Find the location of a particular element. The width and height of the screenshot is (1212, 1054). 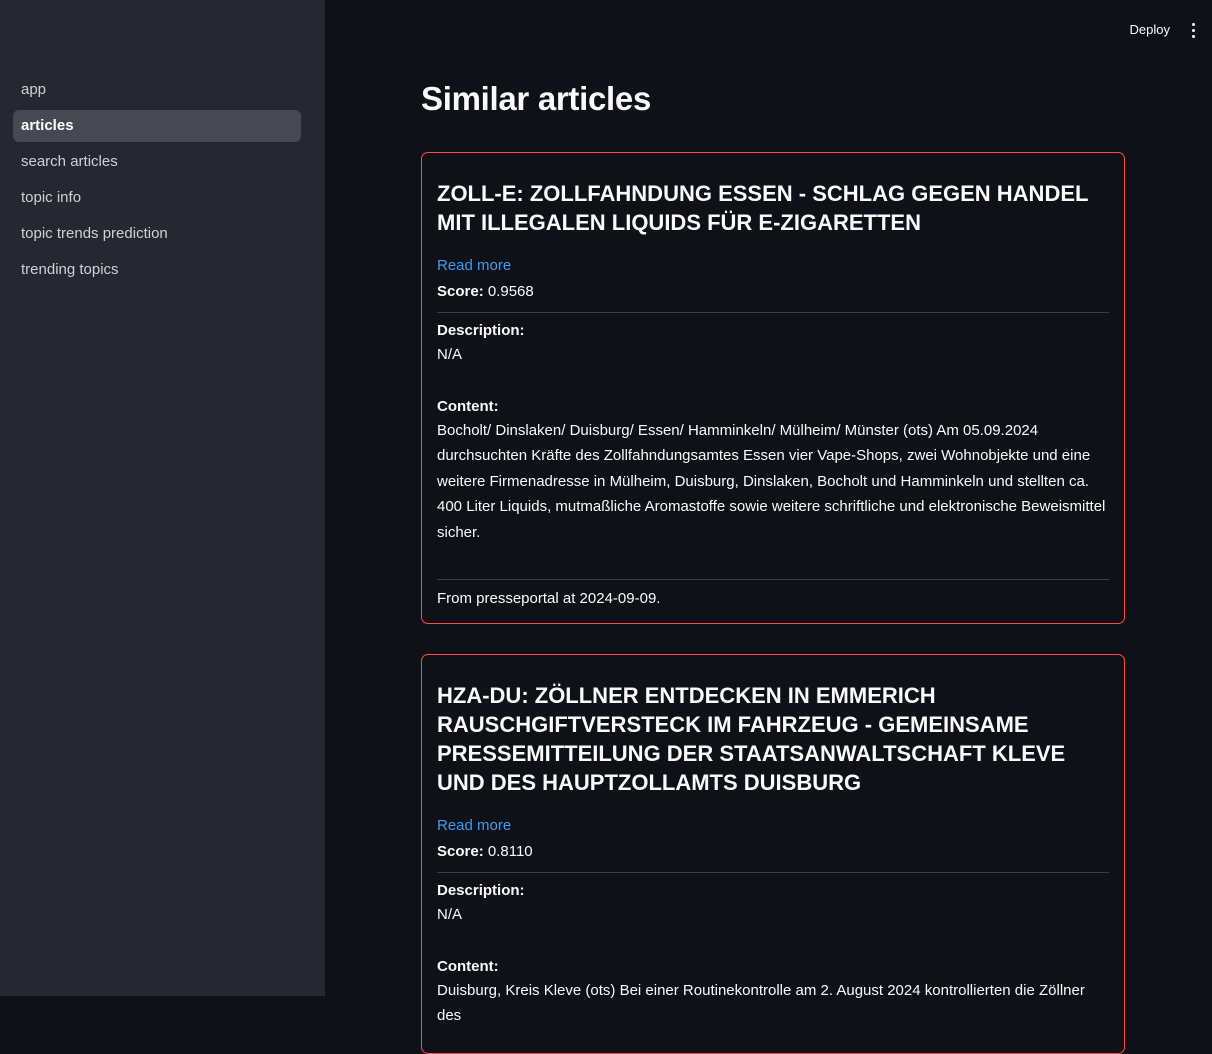

sidebar-item-trending-topics: trending topics is located at coordinates (157, 270).